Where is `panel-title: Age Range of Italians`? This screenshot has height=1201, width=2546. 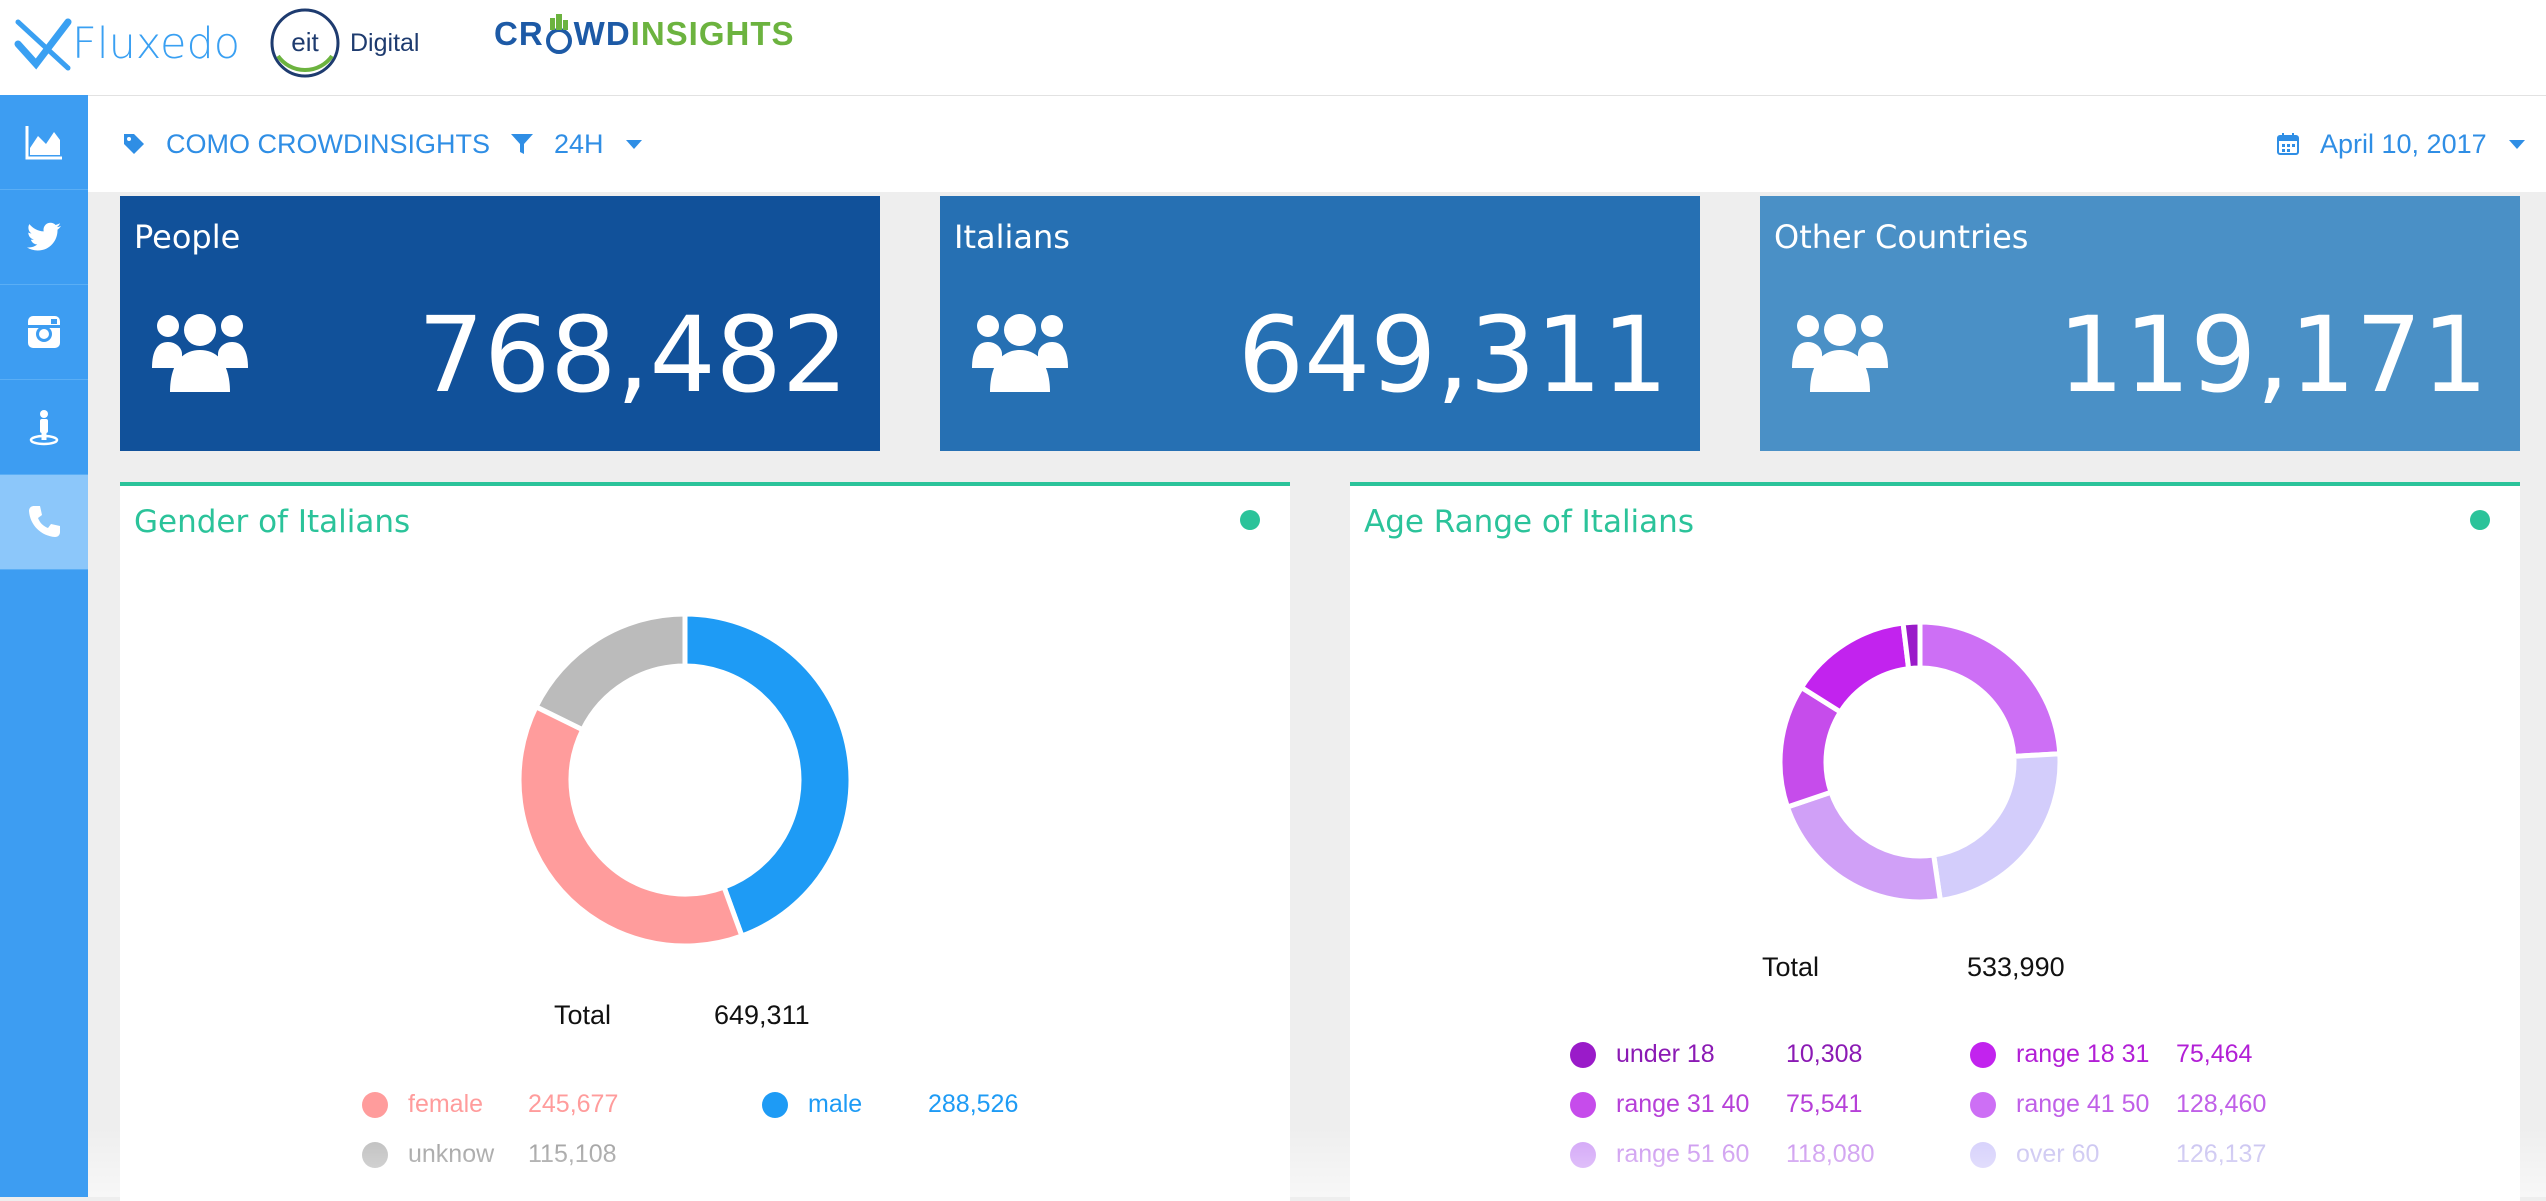
panel-title: Age Range of Italians is located at coordinates (1529, 522).